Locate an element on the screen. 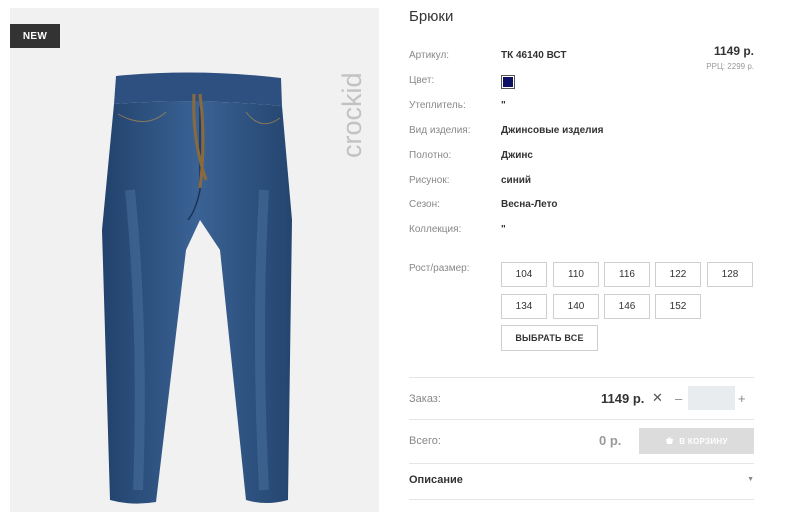 The image size is (800, 512). add-to-cart-label: В КОРЗИНУ is located at coordinates (703, 441).